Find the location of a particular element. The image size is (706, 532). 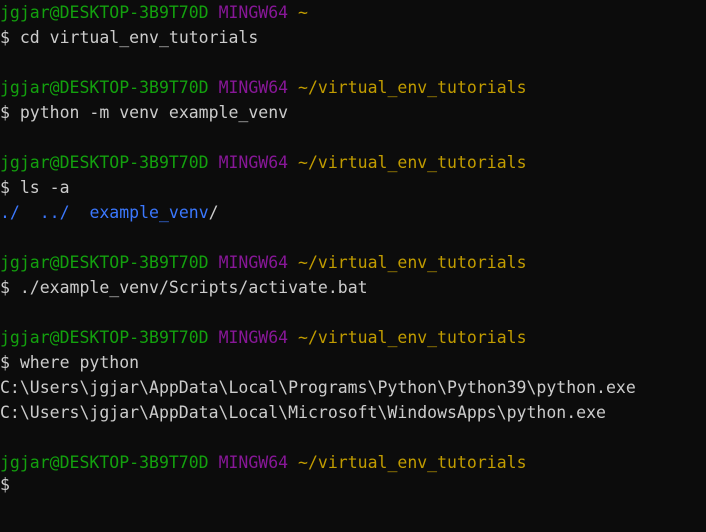

ls-output-directory: example_venv is located at coordinates (149, 212).